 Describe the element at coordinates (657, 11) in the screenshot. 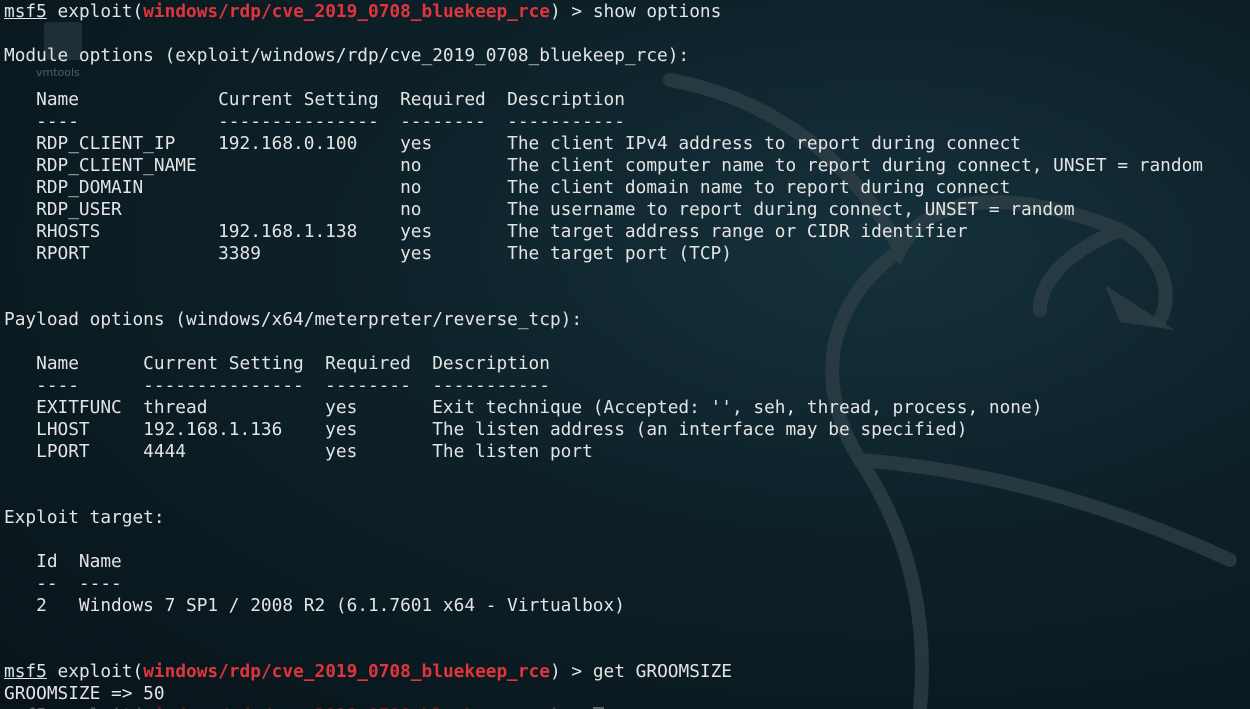

I see `command-text: show options` at that location.